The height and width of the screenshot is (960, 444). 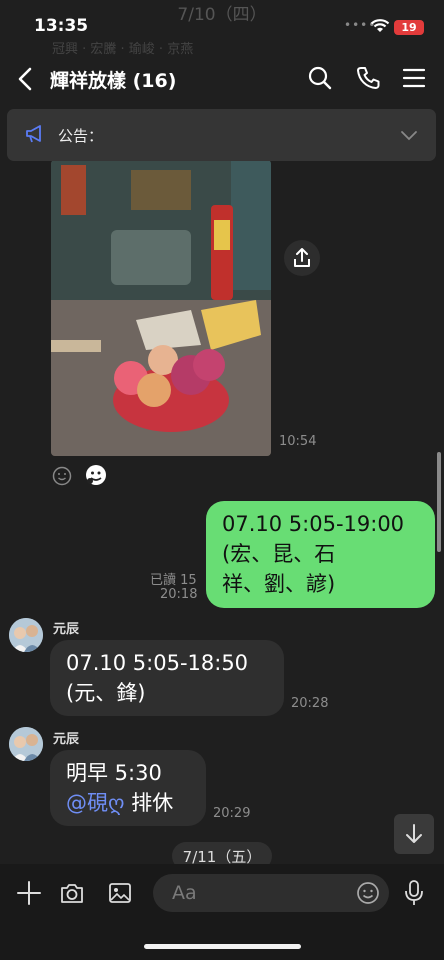 I want to click on search-icon, so click(x=320, y=78).